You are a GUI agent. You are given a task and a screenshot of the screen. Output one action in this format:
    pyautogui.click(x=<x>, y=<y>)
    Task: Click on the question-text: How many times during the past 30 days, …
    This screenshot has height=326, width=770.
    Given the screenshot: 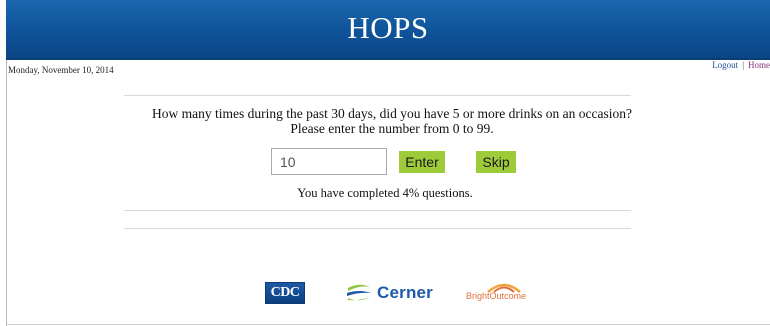 What is the action you would take?
    pyautogui.click(x=392, y=121)
    